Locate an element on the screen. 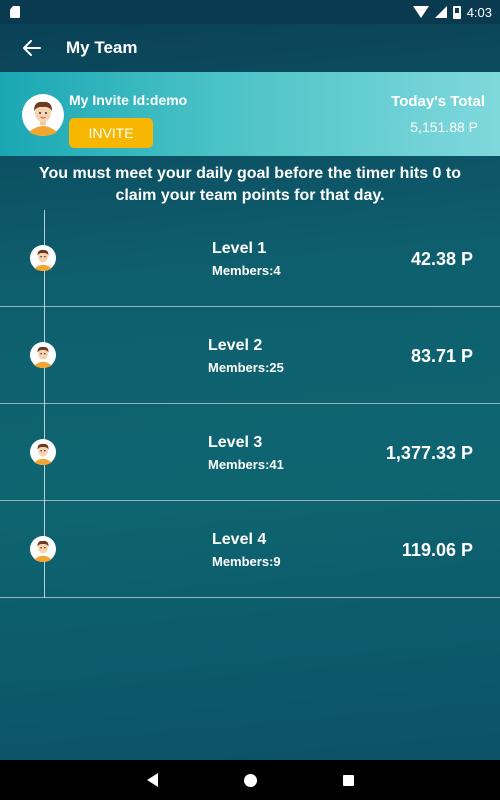  level-name: Level 2 is located at coordinates (235, 345).